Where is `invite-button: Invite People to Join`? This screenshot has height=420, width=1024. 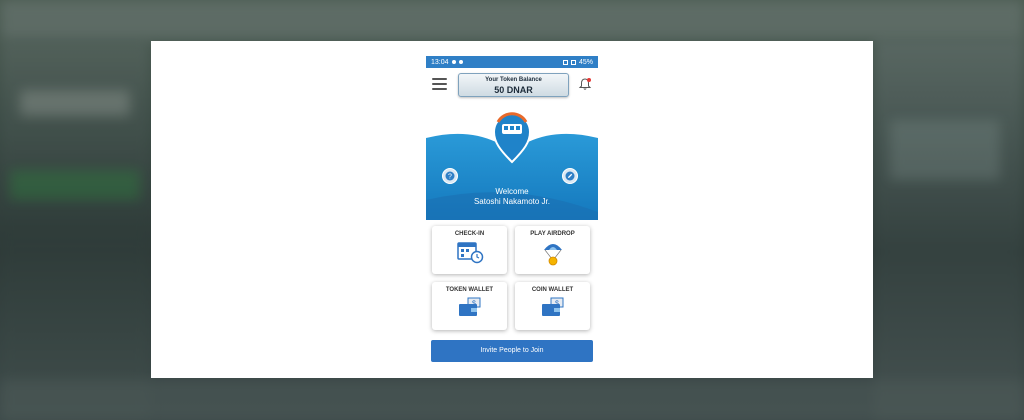 invite-button: Invite People to Join is located at coordinates (512, 351).